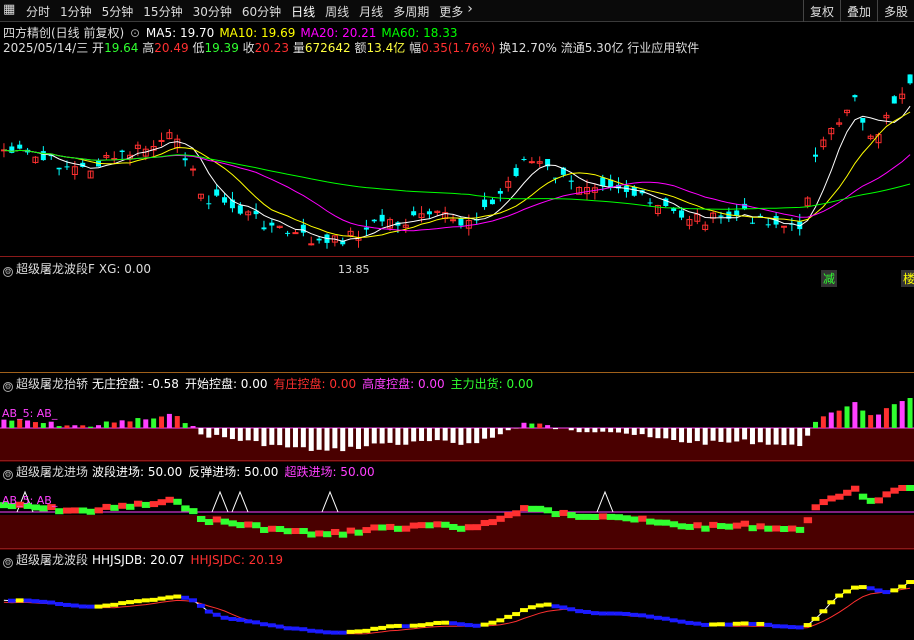 This screenshot has height=640, width=914. What do you see at coordinates (329, 472) in the screenshot?
I see `panel-value: 超跌进场: 50.00` at bounding box center [329, 472].